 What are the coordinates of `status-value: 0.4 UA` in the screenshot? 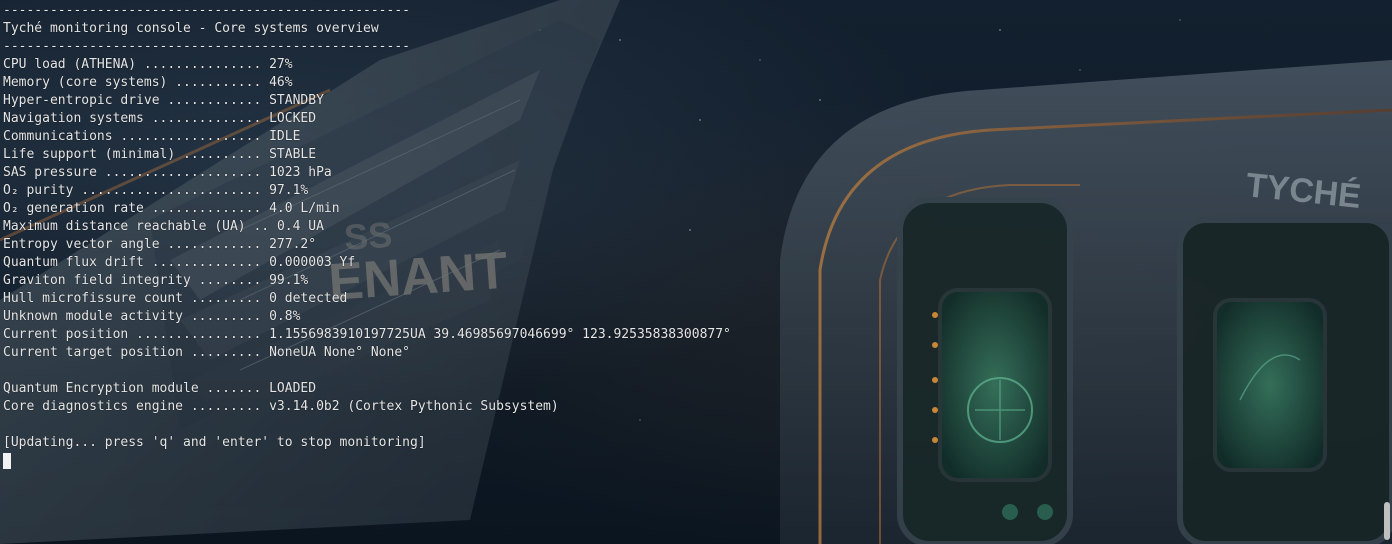 It's located at (300, 226).